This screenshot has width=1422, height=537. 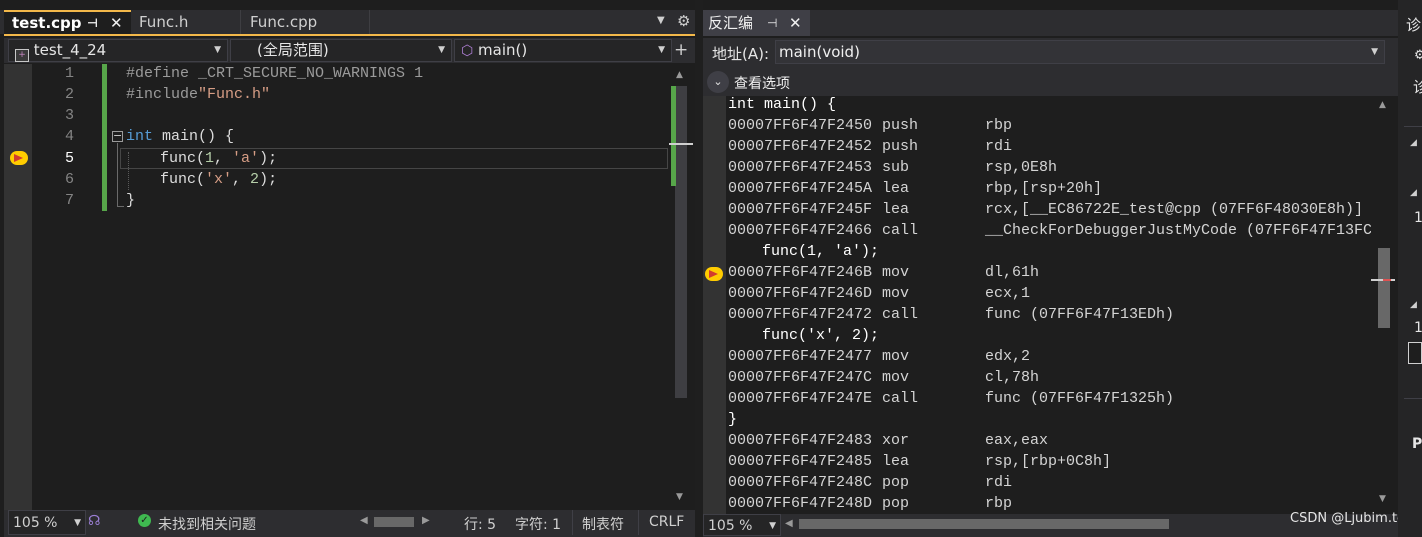 What do you see at coordinates (870, 125) in the screenshot?
I see `asm-row: 00007FF6F47F2450 push rbp` at bounding box center [870, 125].